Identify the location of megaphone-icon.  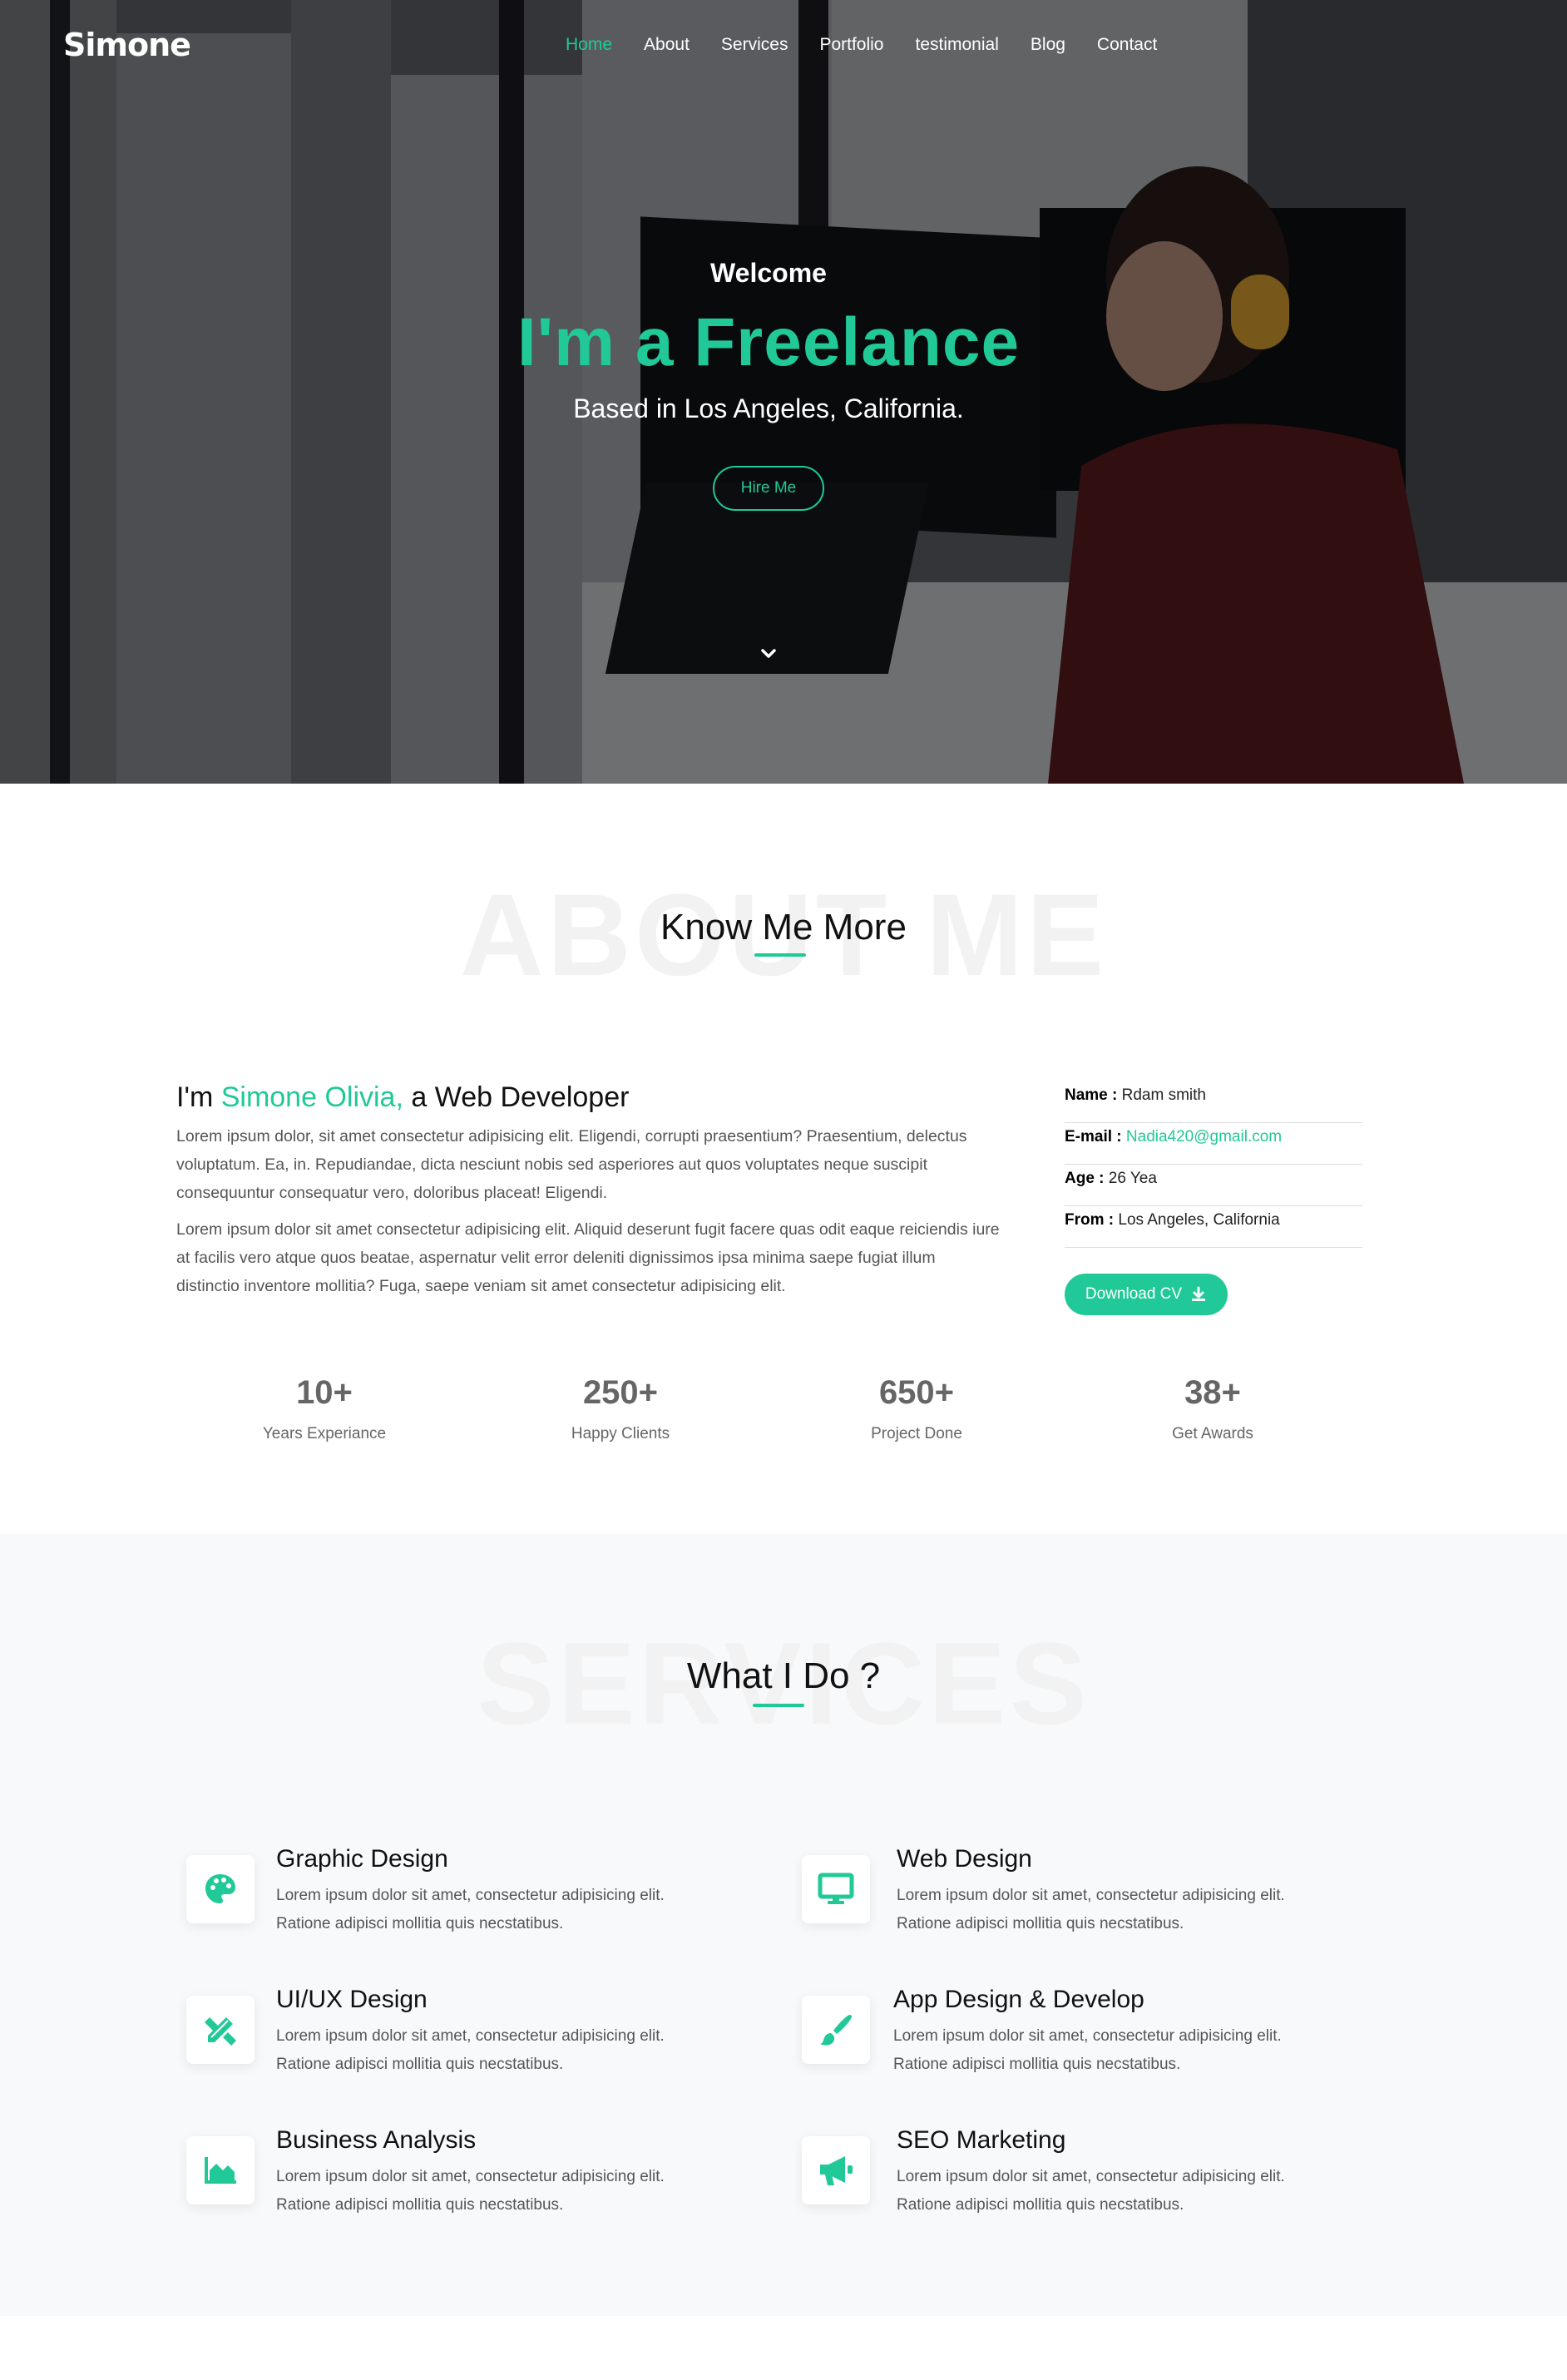
(836, 2170).